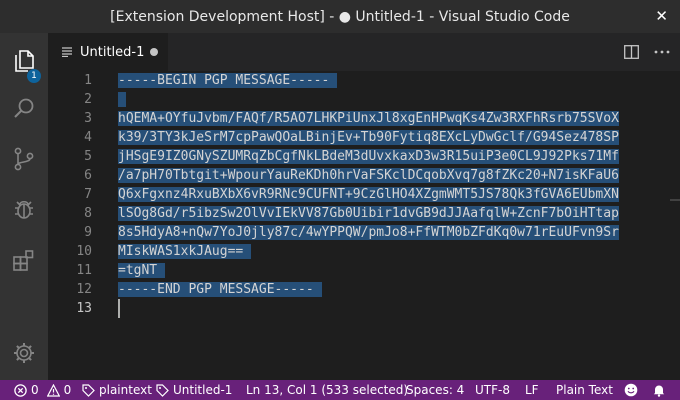 This screenshot has width=680, height=400. What do you see at coordinates (181, 251) in the screenshot?
I see `selected-text: MIskWAS1xkJAug==` at bounding box center [181, 251].